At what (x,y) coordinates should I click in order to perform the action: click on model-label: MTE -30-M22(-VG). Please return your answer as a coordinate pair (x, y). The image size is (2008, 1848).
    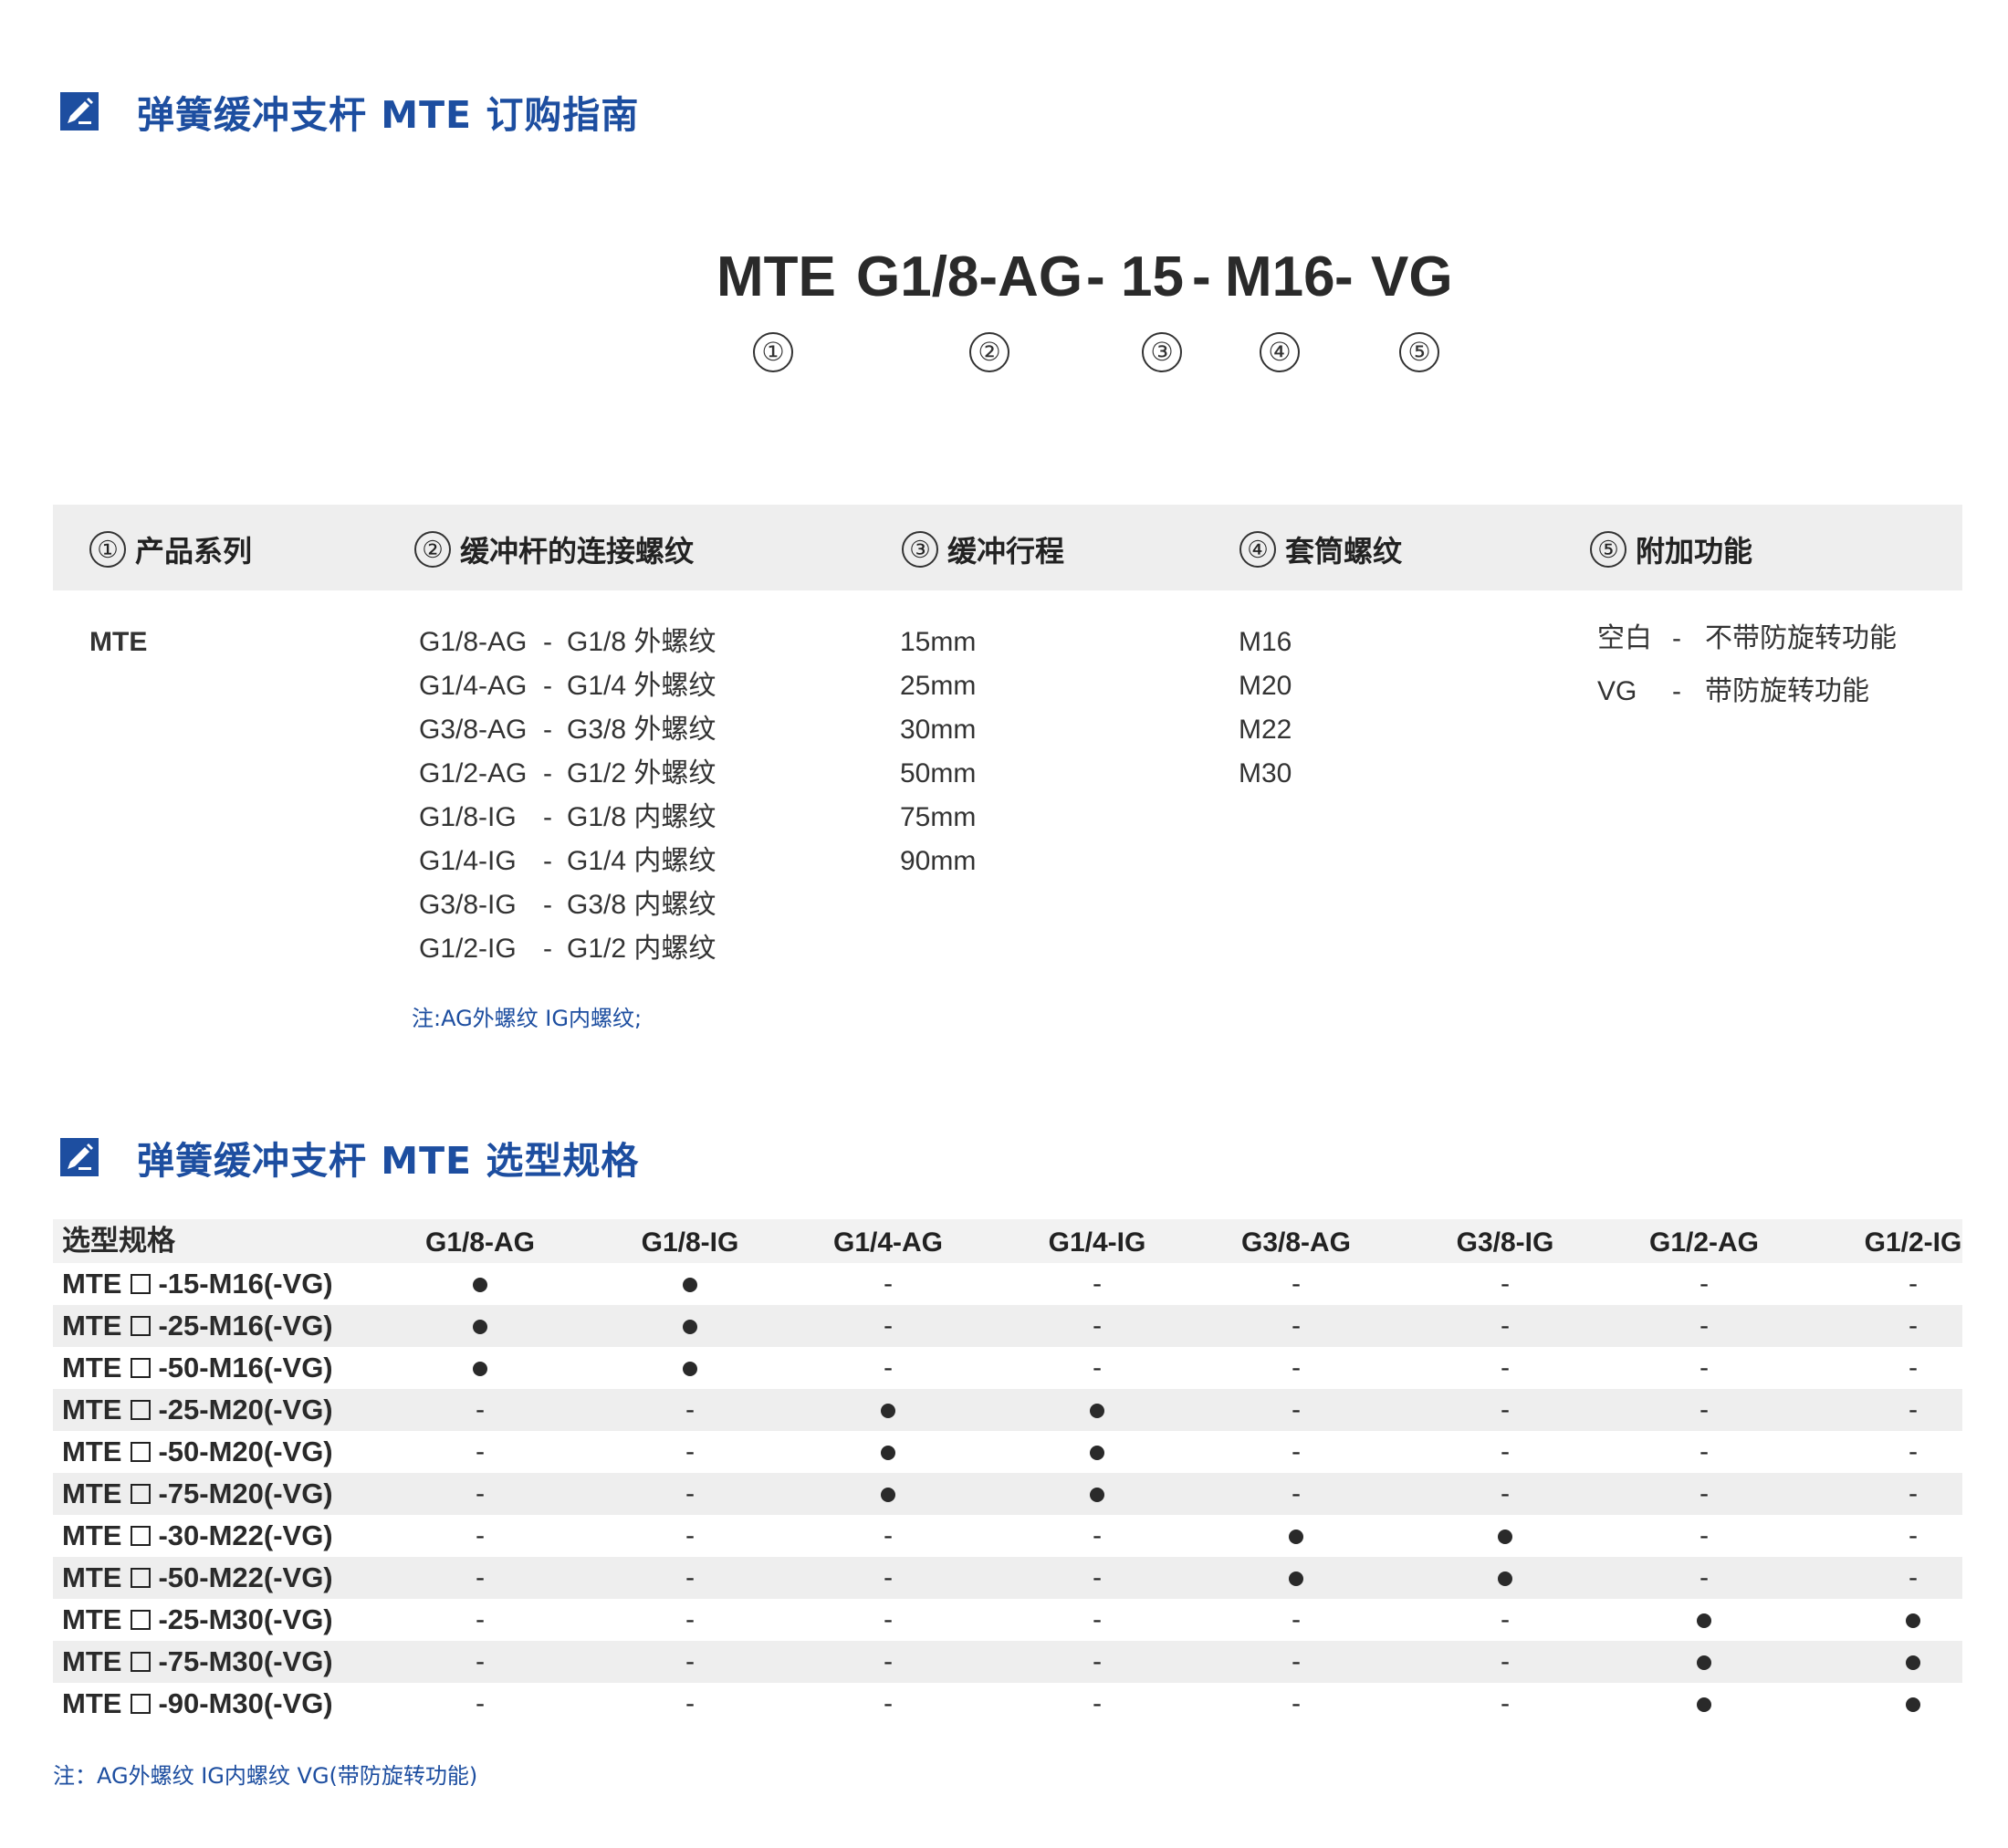
    Looking at the image, I should click on (197, 1536).